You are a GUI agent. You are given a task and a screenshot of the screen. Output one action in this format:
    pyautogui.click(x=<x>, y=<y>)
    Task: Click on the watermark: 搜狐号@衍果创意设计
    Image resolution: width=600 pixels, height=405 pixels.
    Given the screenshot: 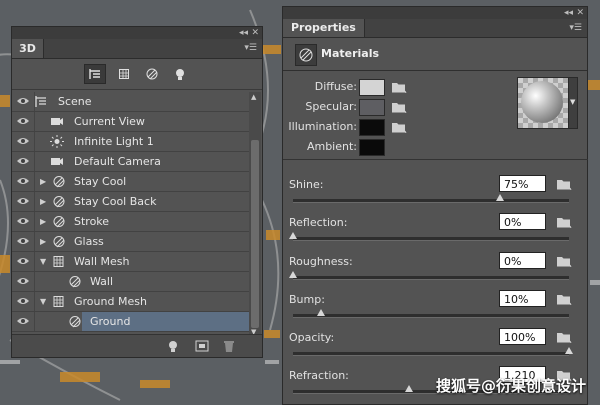 What is the action you would take?
    pyautogui.click(x=510, y=386)
    